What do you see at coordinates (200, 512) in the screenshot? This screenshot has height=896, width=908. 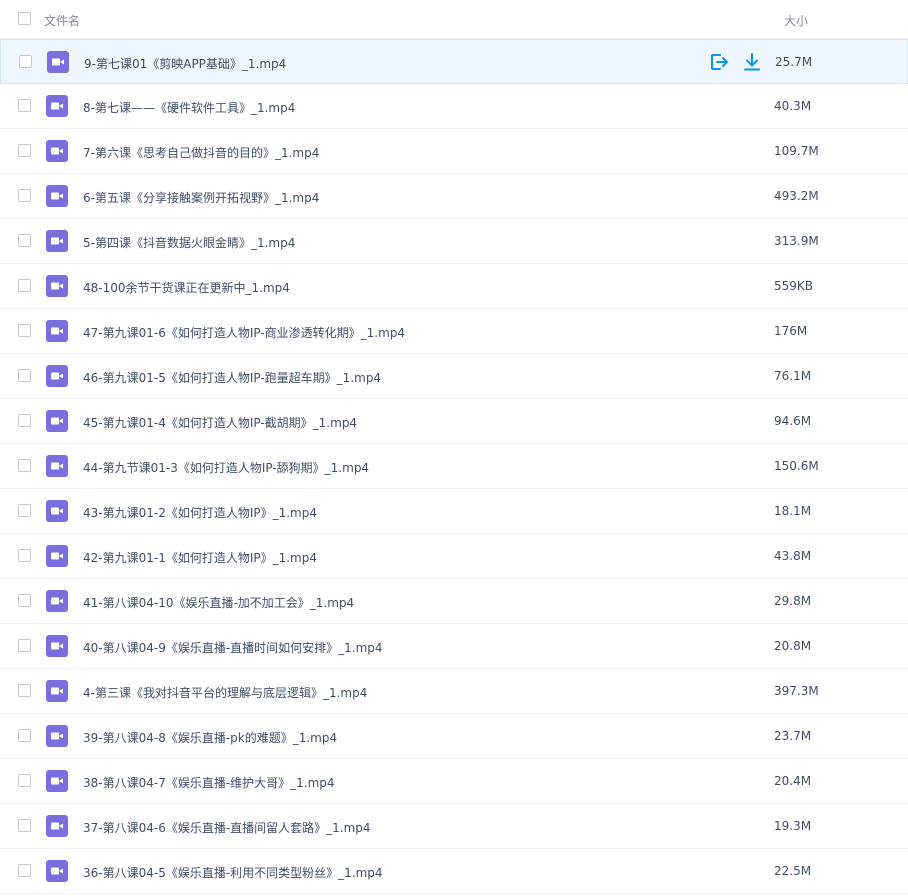 I see `file-name: 43-第九课01-2《如何打造人物IP》_1.mp4` at bounding box center [200, 512].